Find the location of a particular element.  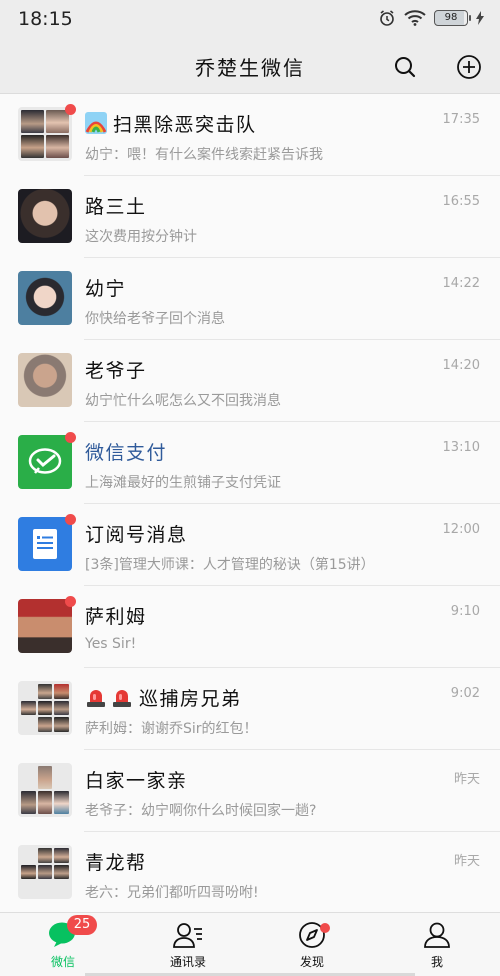

unread-count-badge: 25 is located at coordinates (82, 925).